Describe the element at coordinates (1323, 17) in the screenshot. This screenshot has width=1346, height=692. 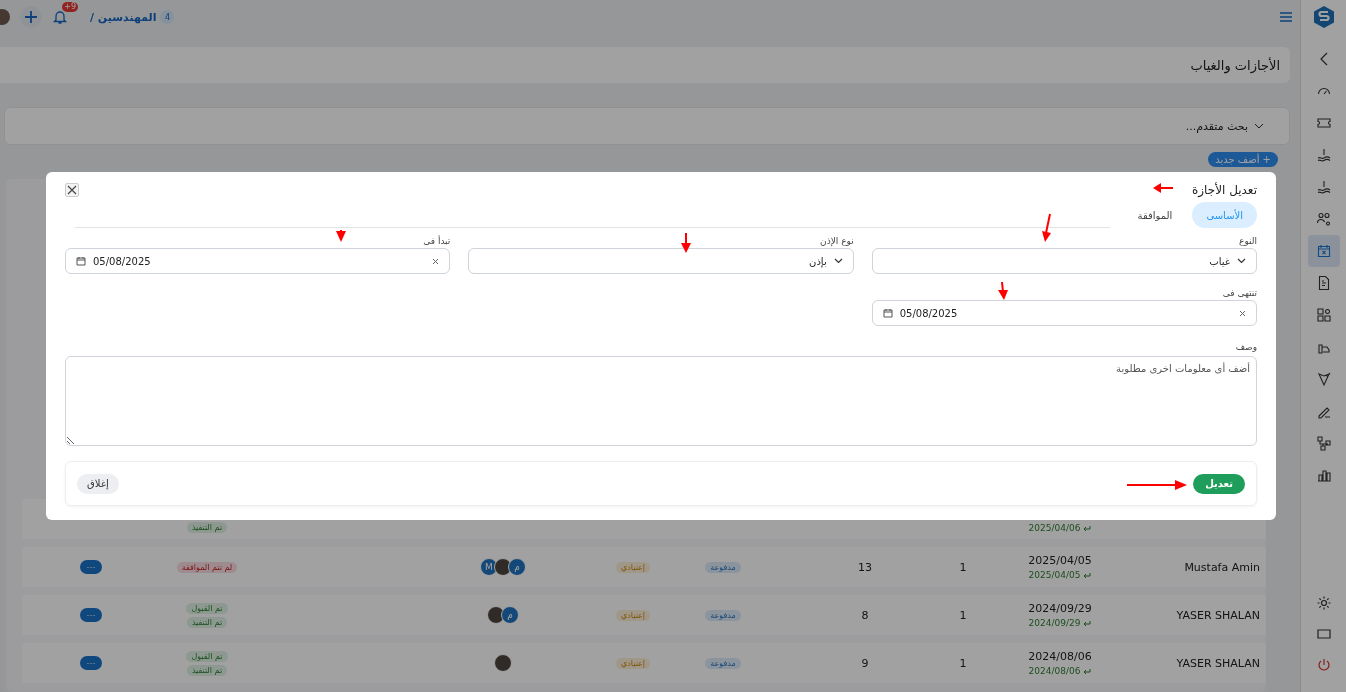
I see `logo-icon` at that location.